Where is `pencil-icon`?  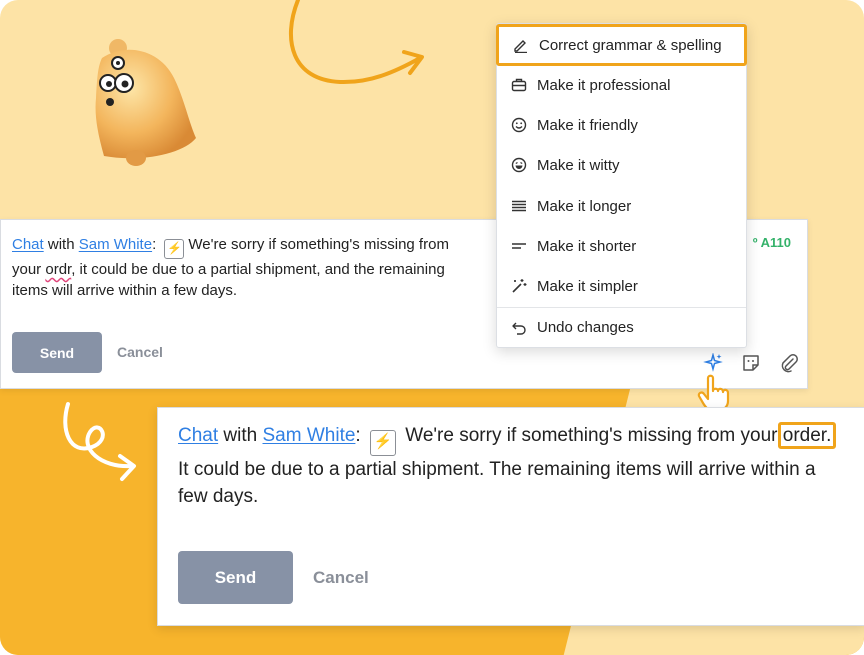
pencil-icon is located at coordinates (521, 45).